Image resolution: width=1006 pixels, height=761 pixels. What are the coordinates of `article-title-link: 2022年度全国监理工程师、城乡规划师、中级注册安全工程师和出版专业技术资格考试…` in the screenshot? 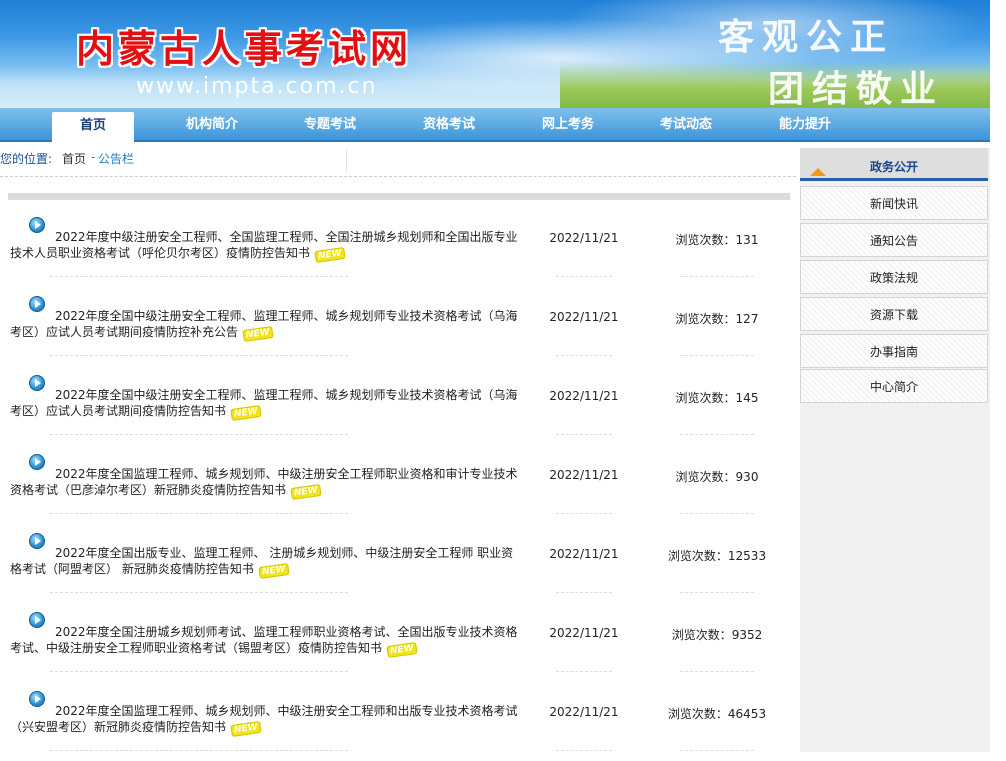 It's located at (264, 720).